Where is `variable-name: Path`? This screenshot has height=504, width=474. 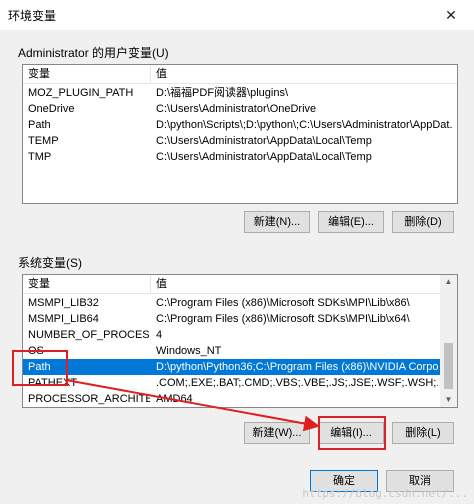 variable-name: Path is located at coordinates (39, 125).